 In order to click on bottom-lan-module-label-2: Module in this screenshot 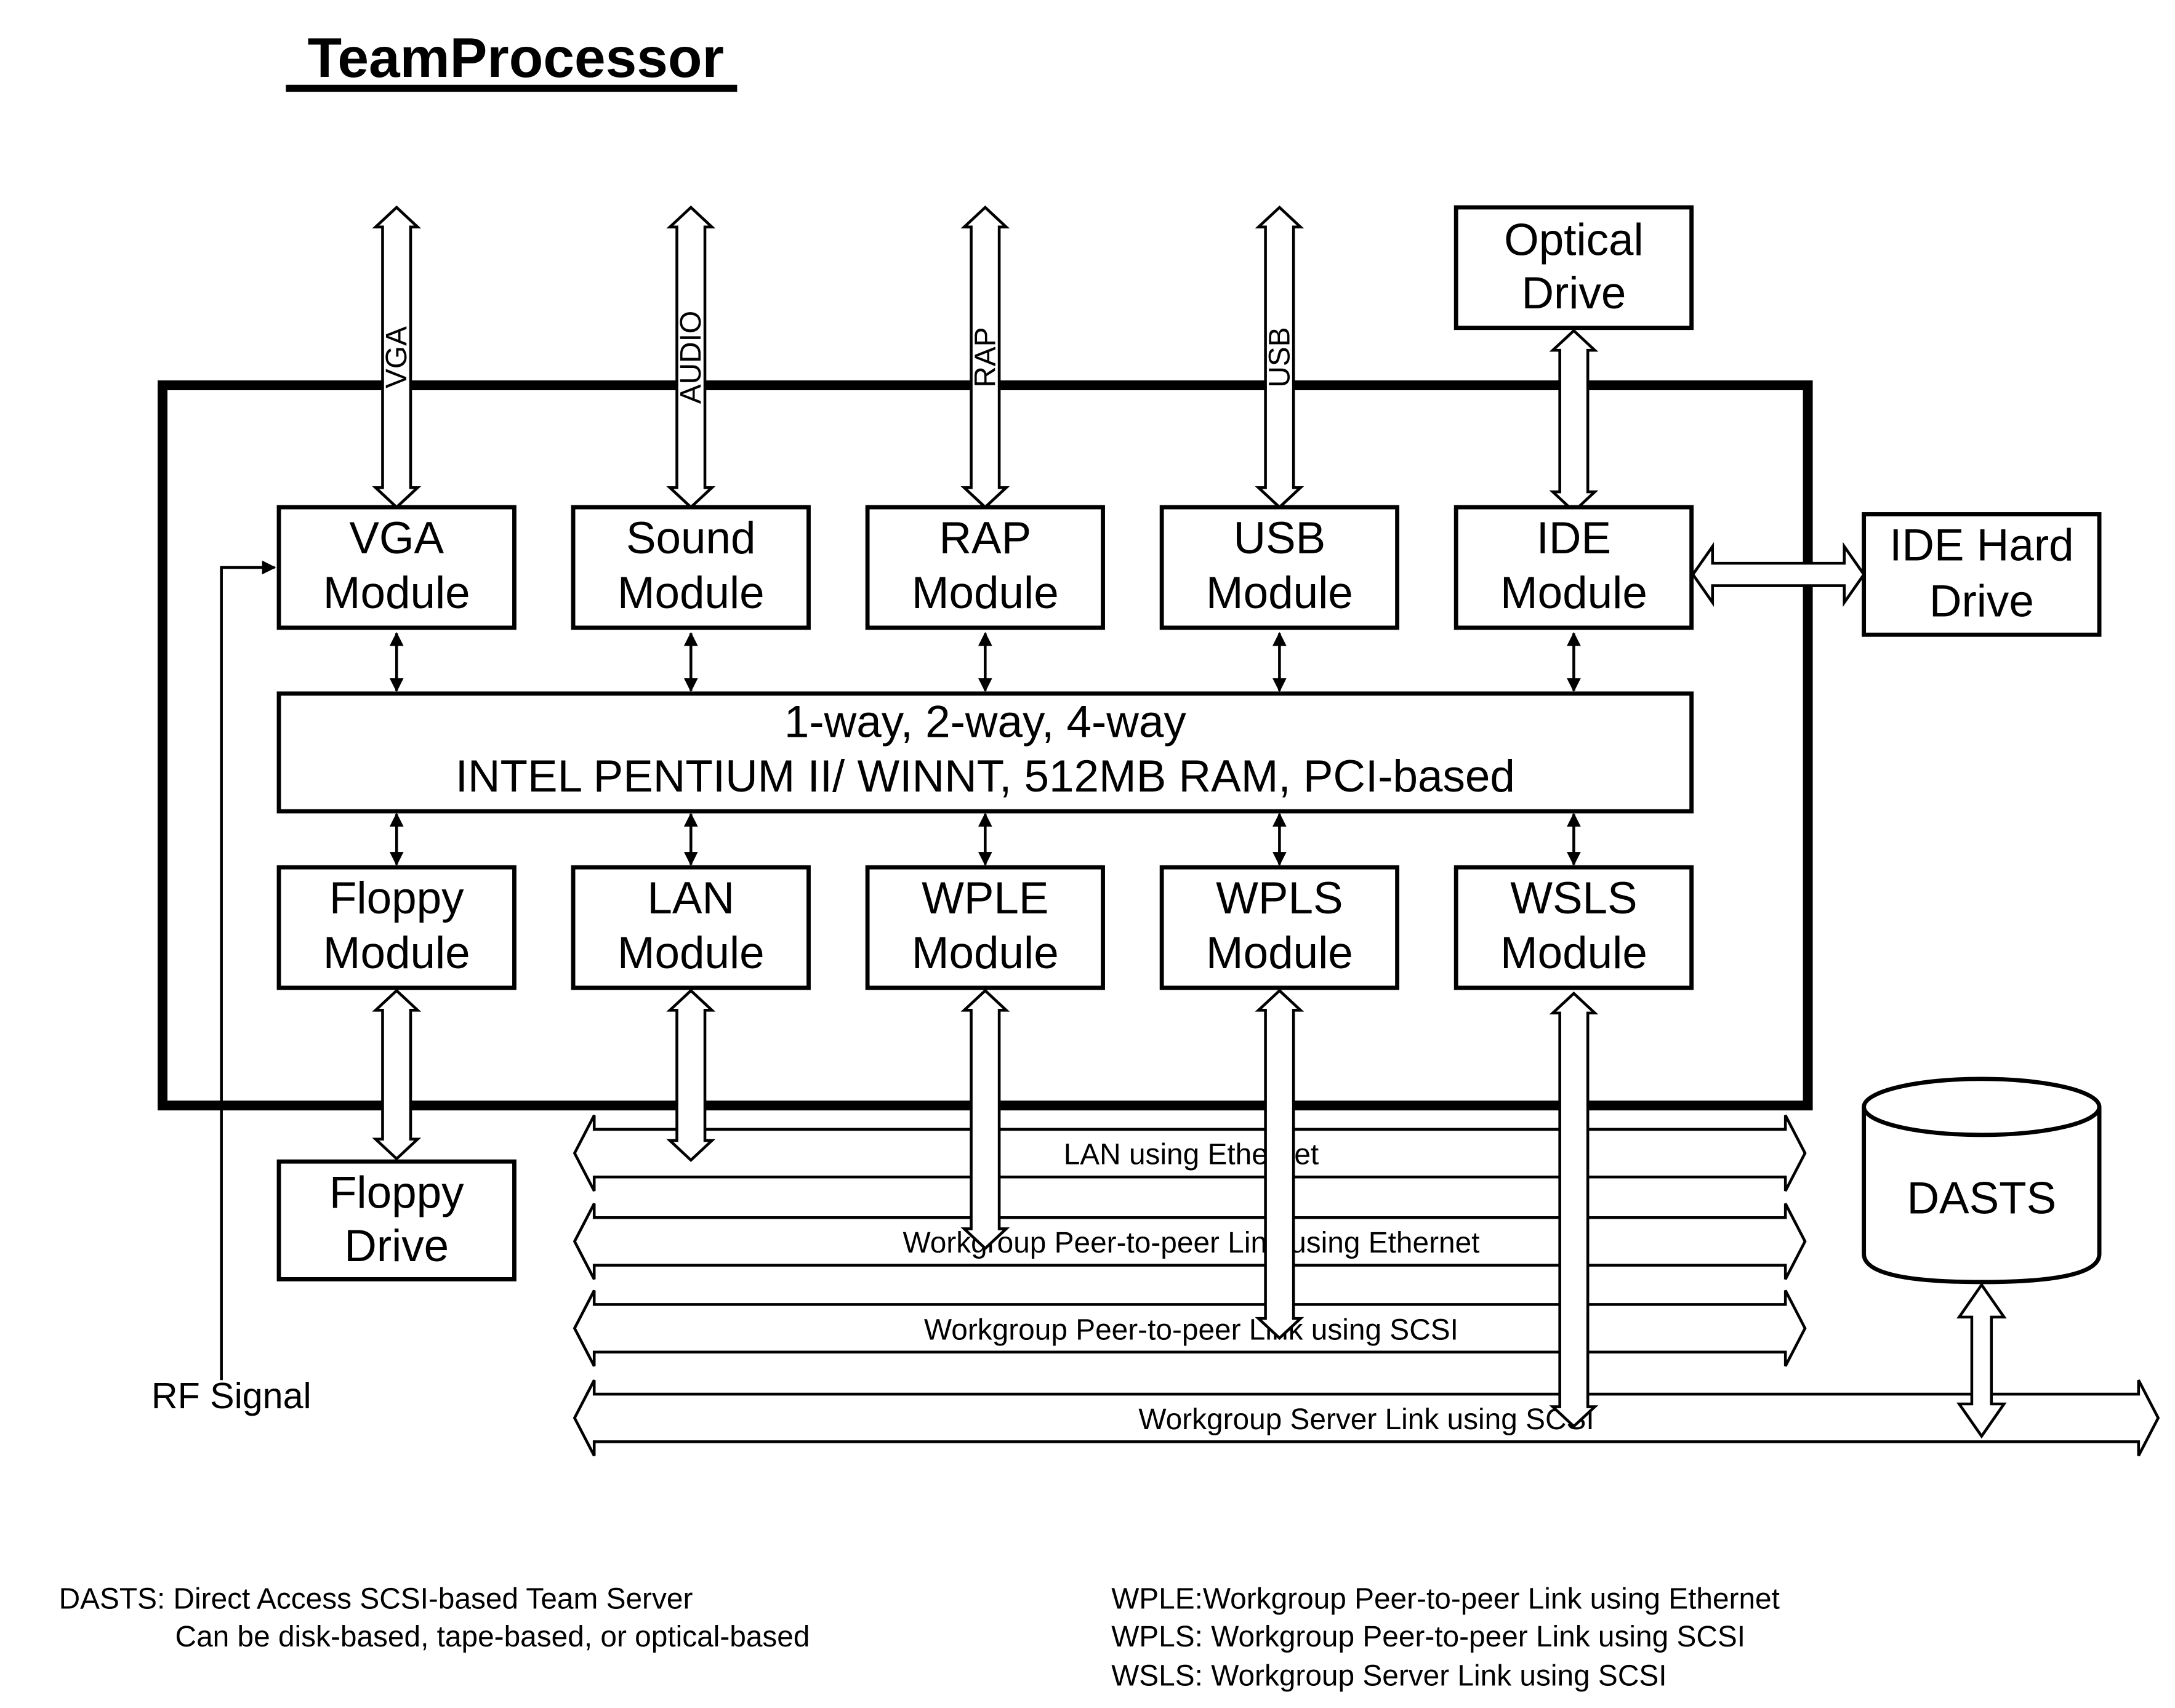, I will do `click(691, 953)`.